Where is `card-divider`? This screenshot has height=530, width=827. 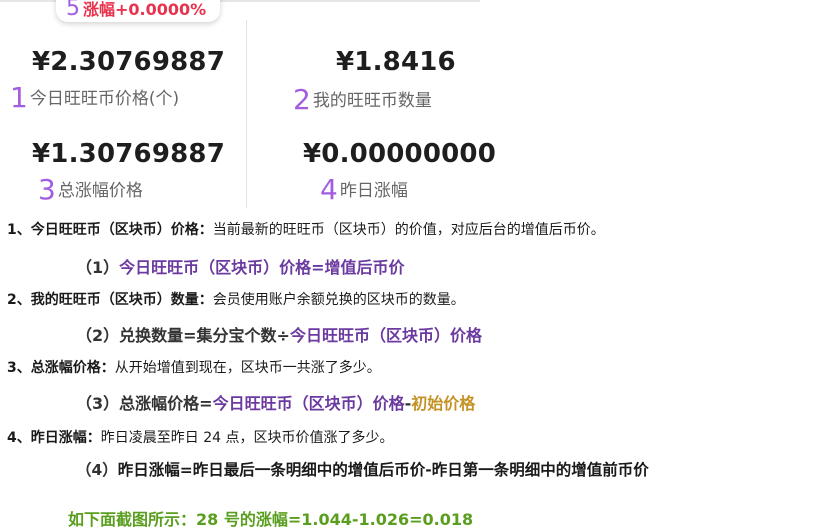
card-divider is located at coordinates (246, 114).